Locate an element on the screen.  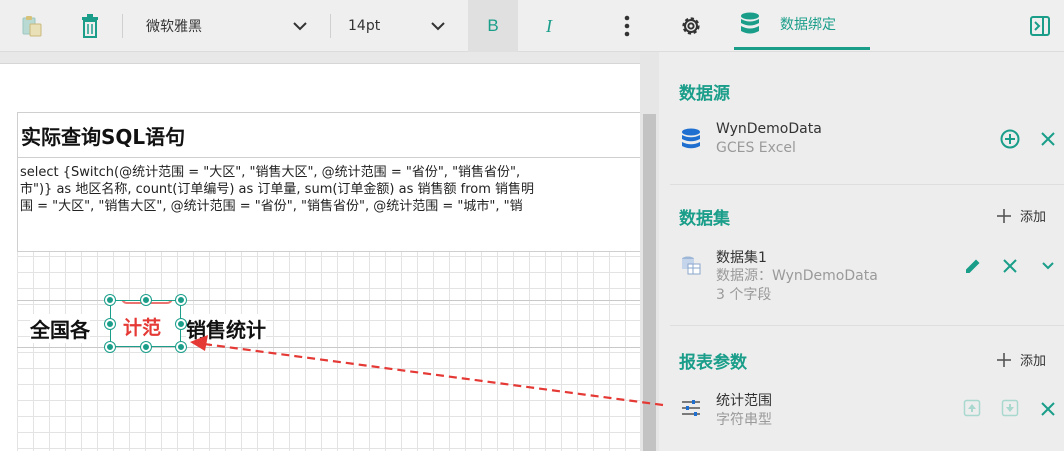
arrow-head is located at coordinates (199, 343).